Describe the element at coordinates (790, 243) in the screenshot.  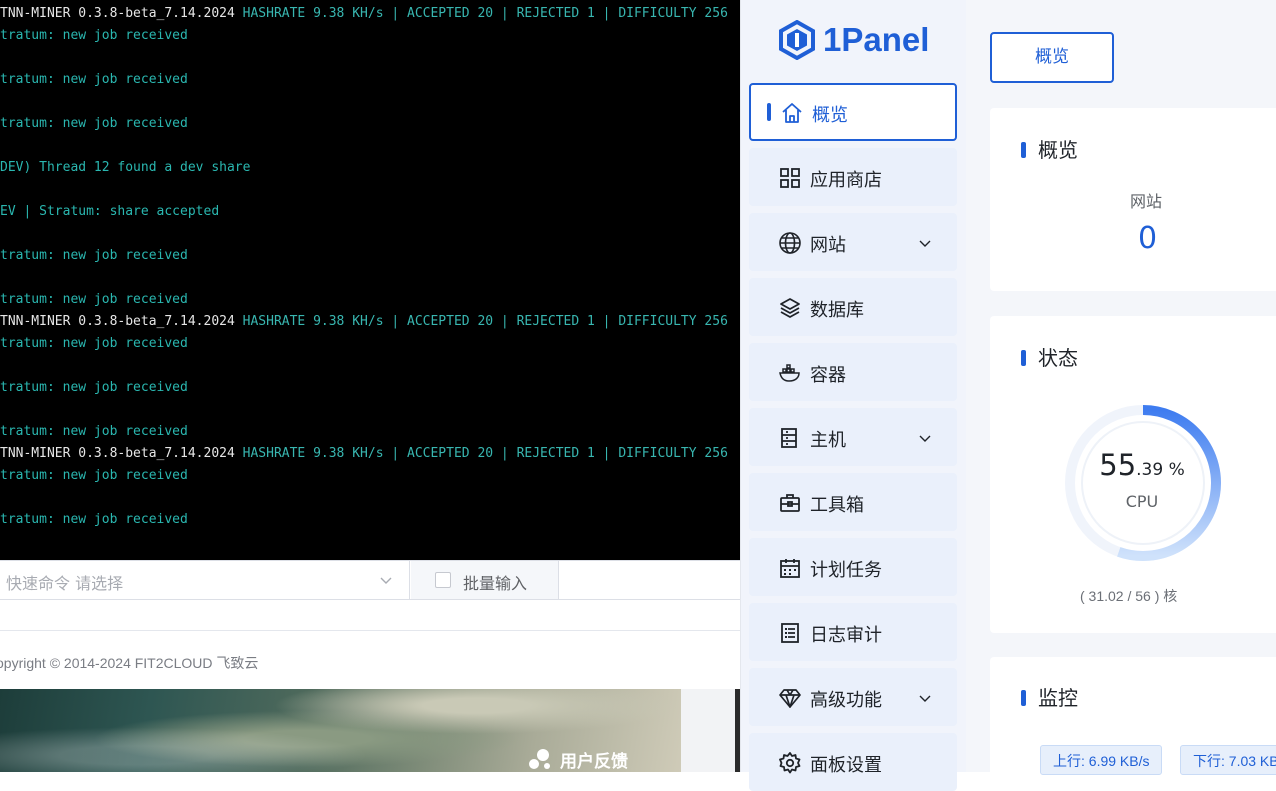
I see `globe-icon` at that location.